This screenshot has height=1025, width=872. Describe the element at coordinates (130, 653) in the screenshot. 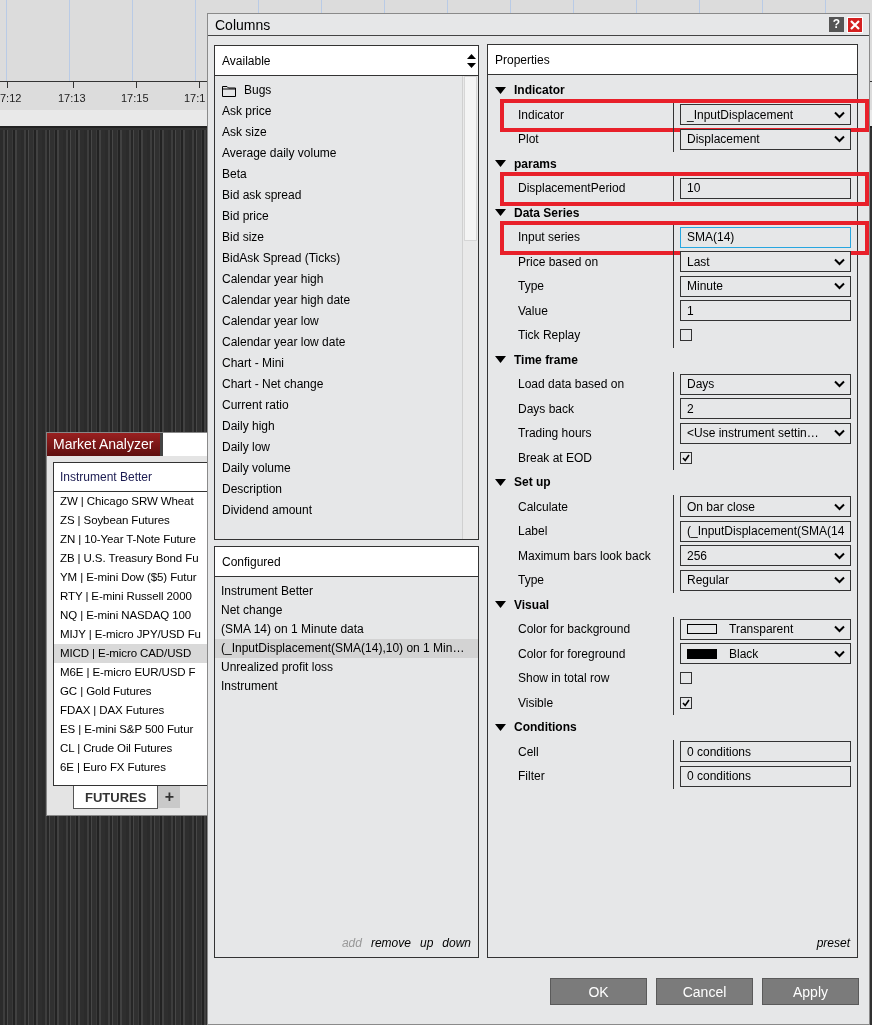

I see `table-row: MICD | E-micro CAD/USD` at that location.